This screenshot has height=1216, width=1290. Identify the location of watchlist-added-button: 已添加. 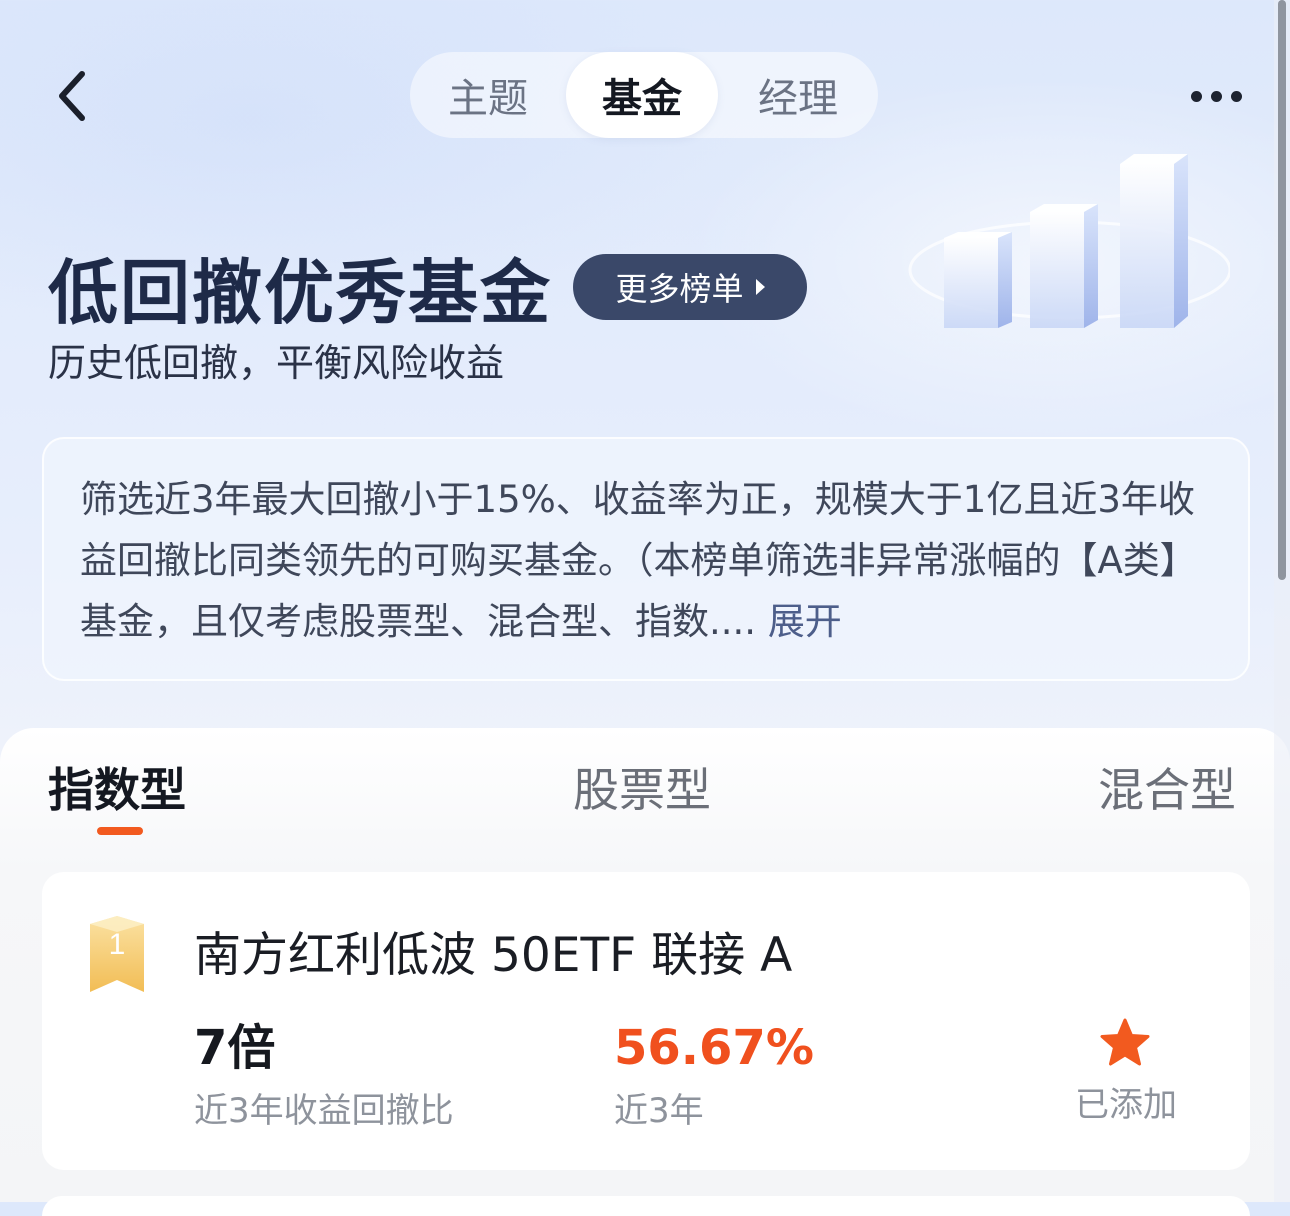
(1126, 1072).